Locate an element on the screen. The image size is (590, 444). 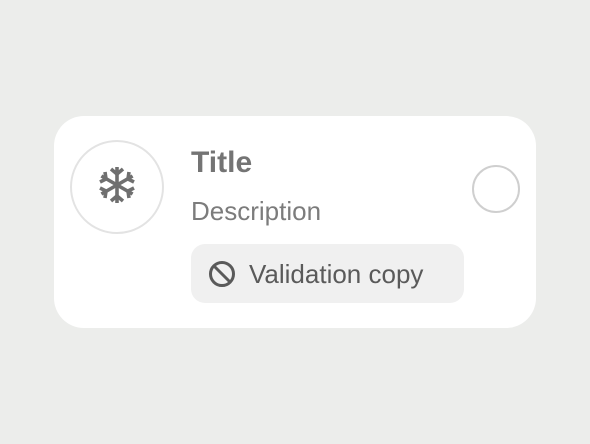
card-description: Description is located at coordinates (256, 211).